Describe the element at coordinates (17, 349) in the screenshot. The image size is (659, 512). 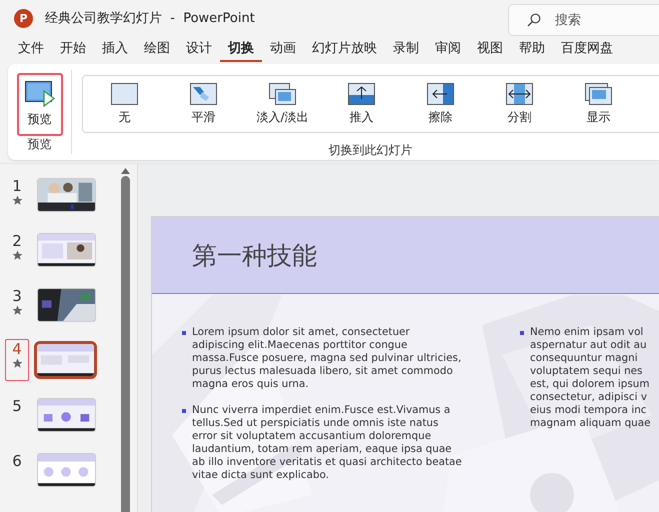
I see `slide-number: 4` at that location.